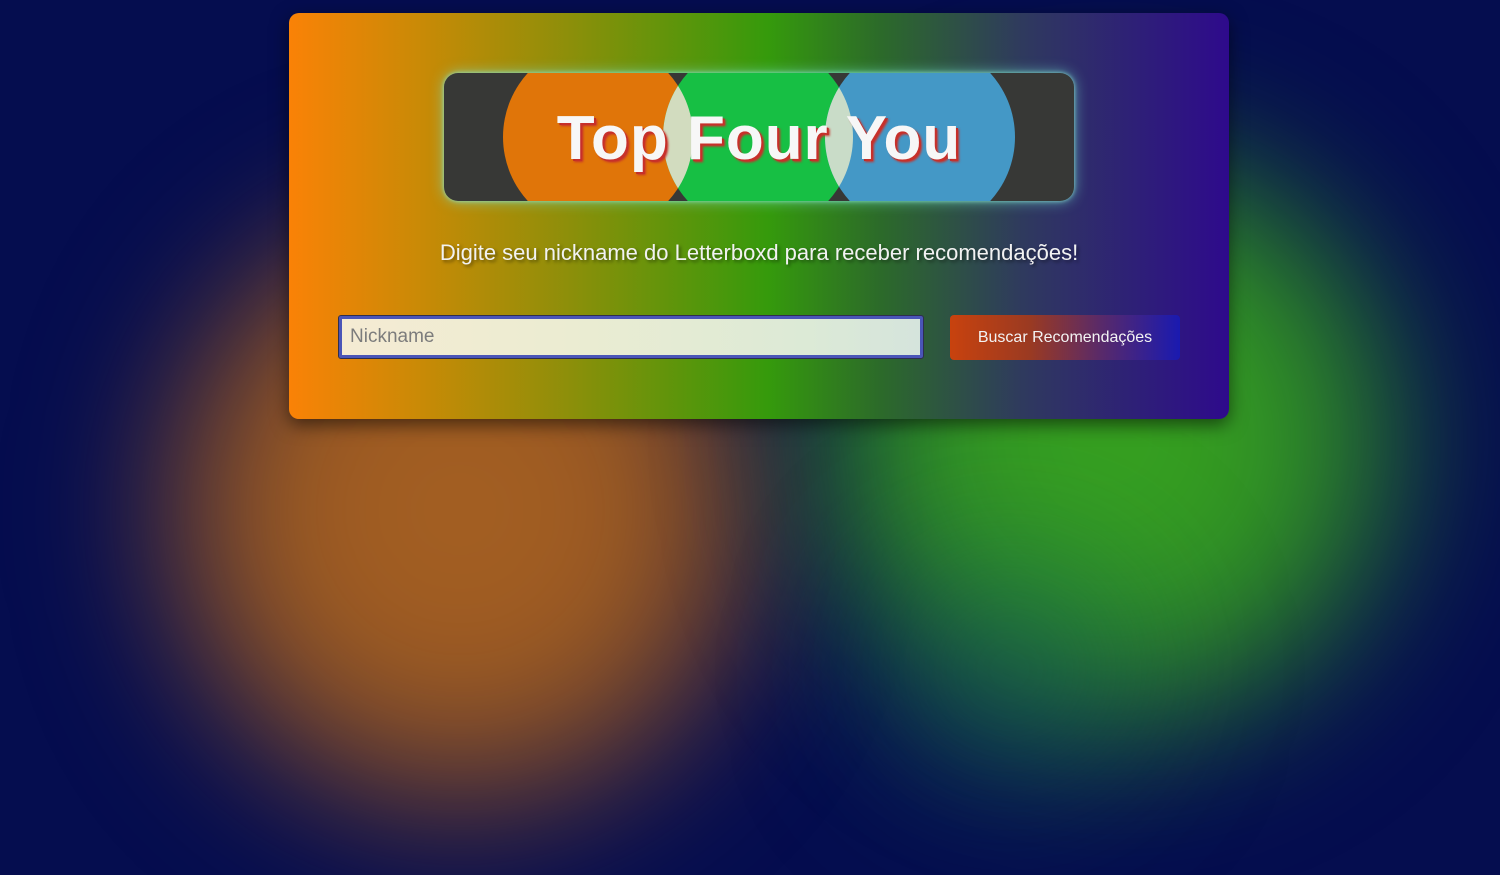 This screenshot has width=1500, height=875. What do you see at coordinates (1065, 337) in the screenshot?
I see `search-recommendations-button: Buscar Recomendações` at bounding box center [1065, 337].